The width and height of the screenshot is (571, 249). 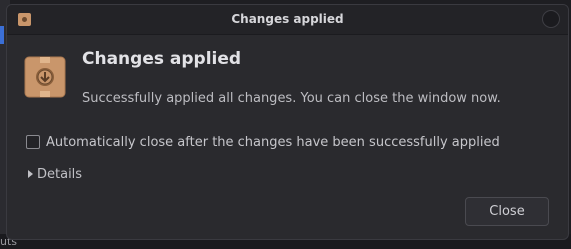 I want to click on auto-close-checkbox, so click(x=33, y=142).